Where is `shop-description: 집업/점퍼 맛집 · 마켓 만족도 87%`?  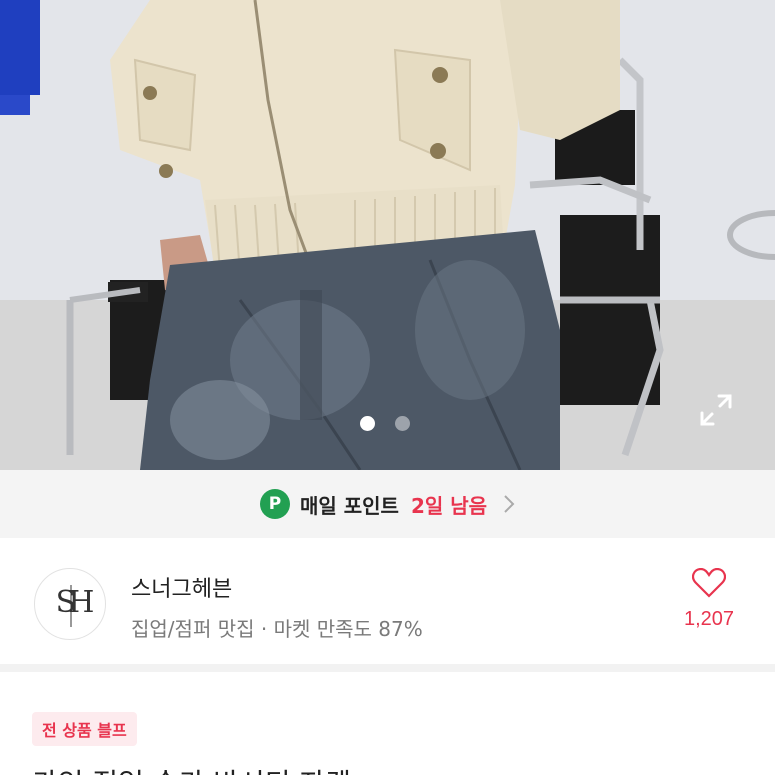 shop-description: 집업/점퍼 맛집 · 마켓 만족도 87% is located at coordinates (277, 629).